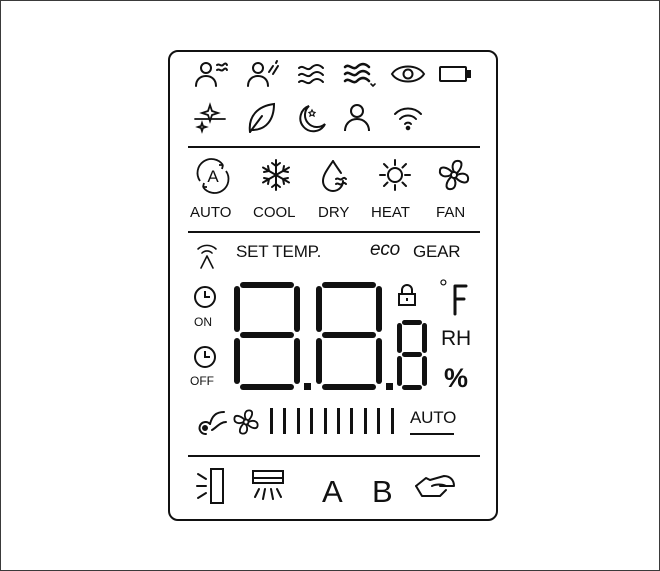 This screenshot has width=660, height=571. What do you see at coordinates (455, 74) in the screenshot?
I see `battery-icon` at bounding box center [455, 74].